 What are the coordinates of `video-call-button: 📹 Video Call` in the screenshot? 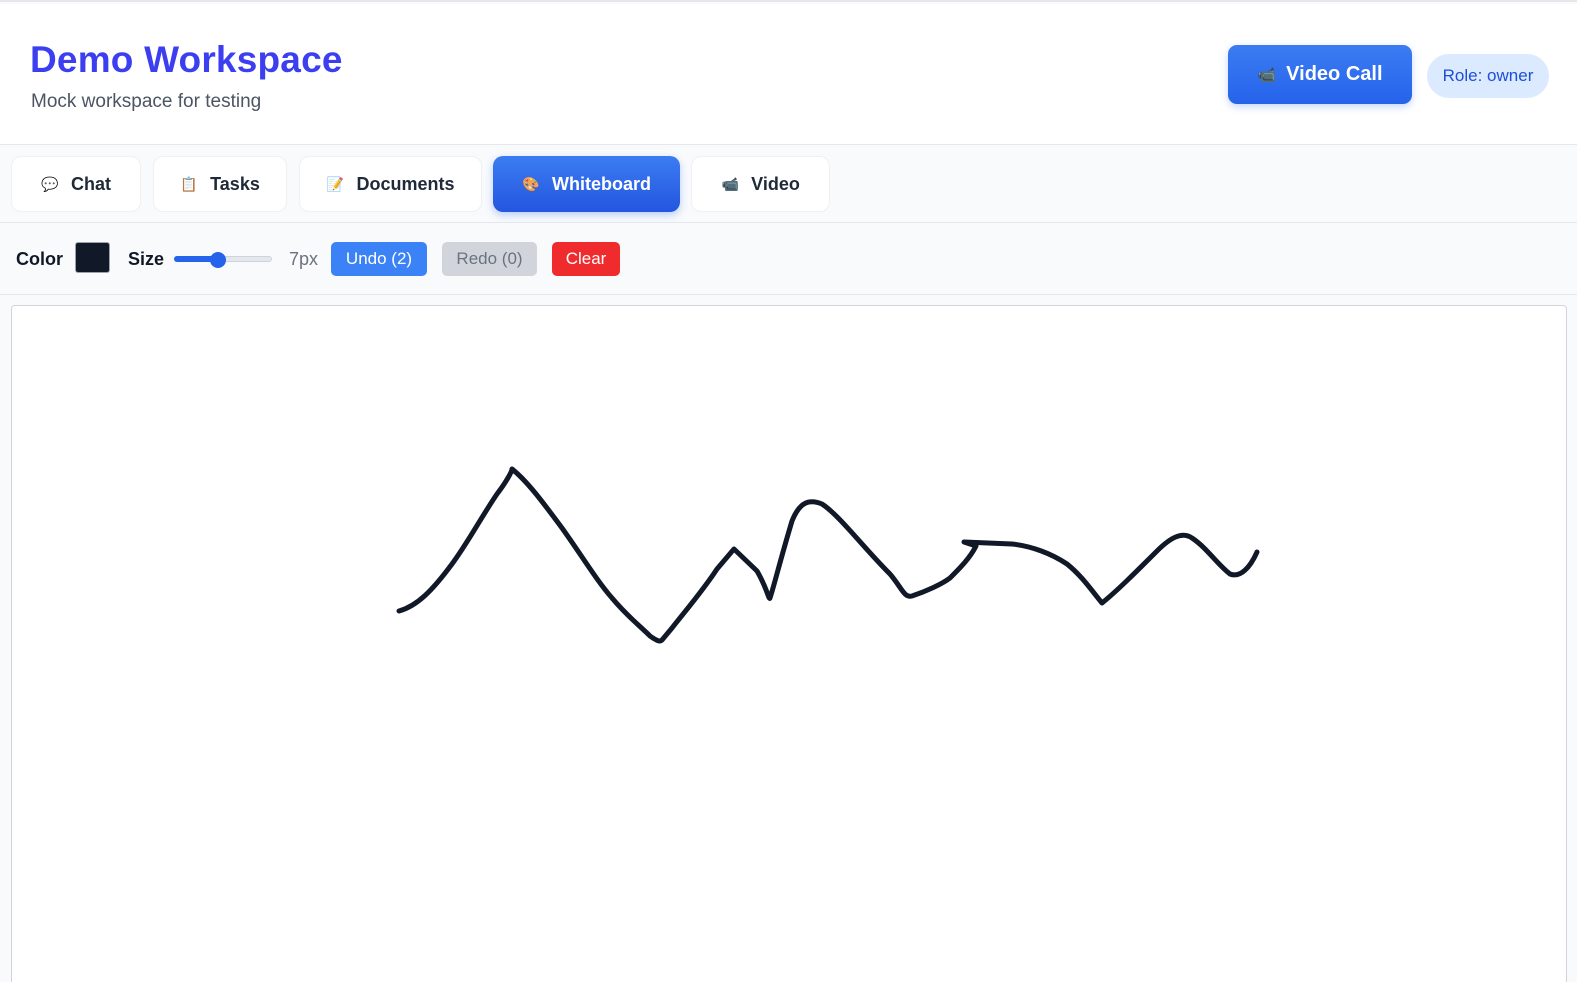 It's located at (1320, 74).